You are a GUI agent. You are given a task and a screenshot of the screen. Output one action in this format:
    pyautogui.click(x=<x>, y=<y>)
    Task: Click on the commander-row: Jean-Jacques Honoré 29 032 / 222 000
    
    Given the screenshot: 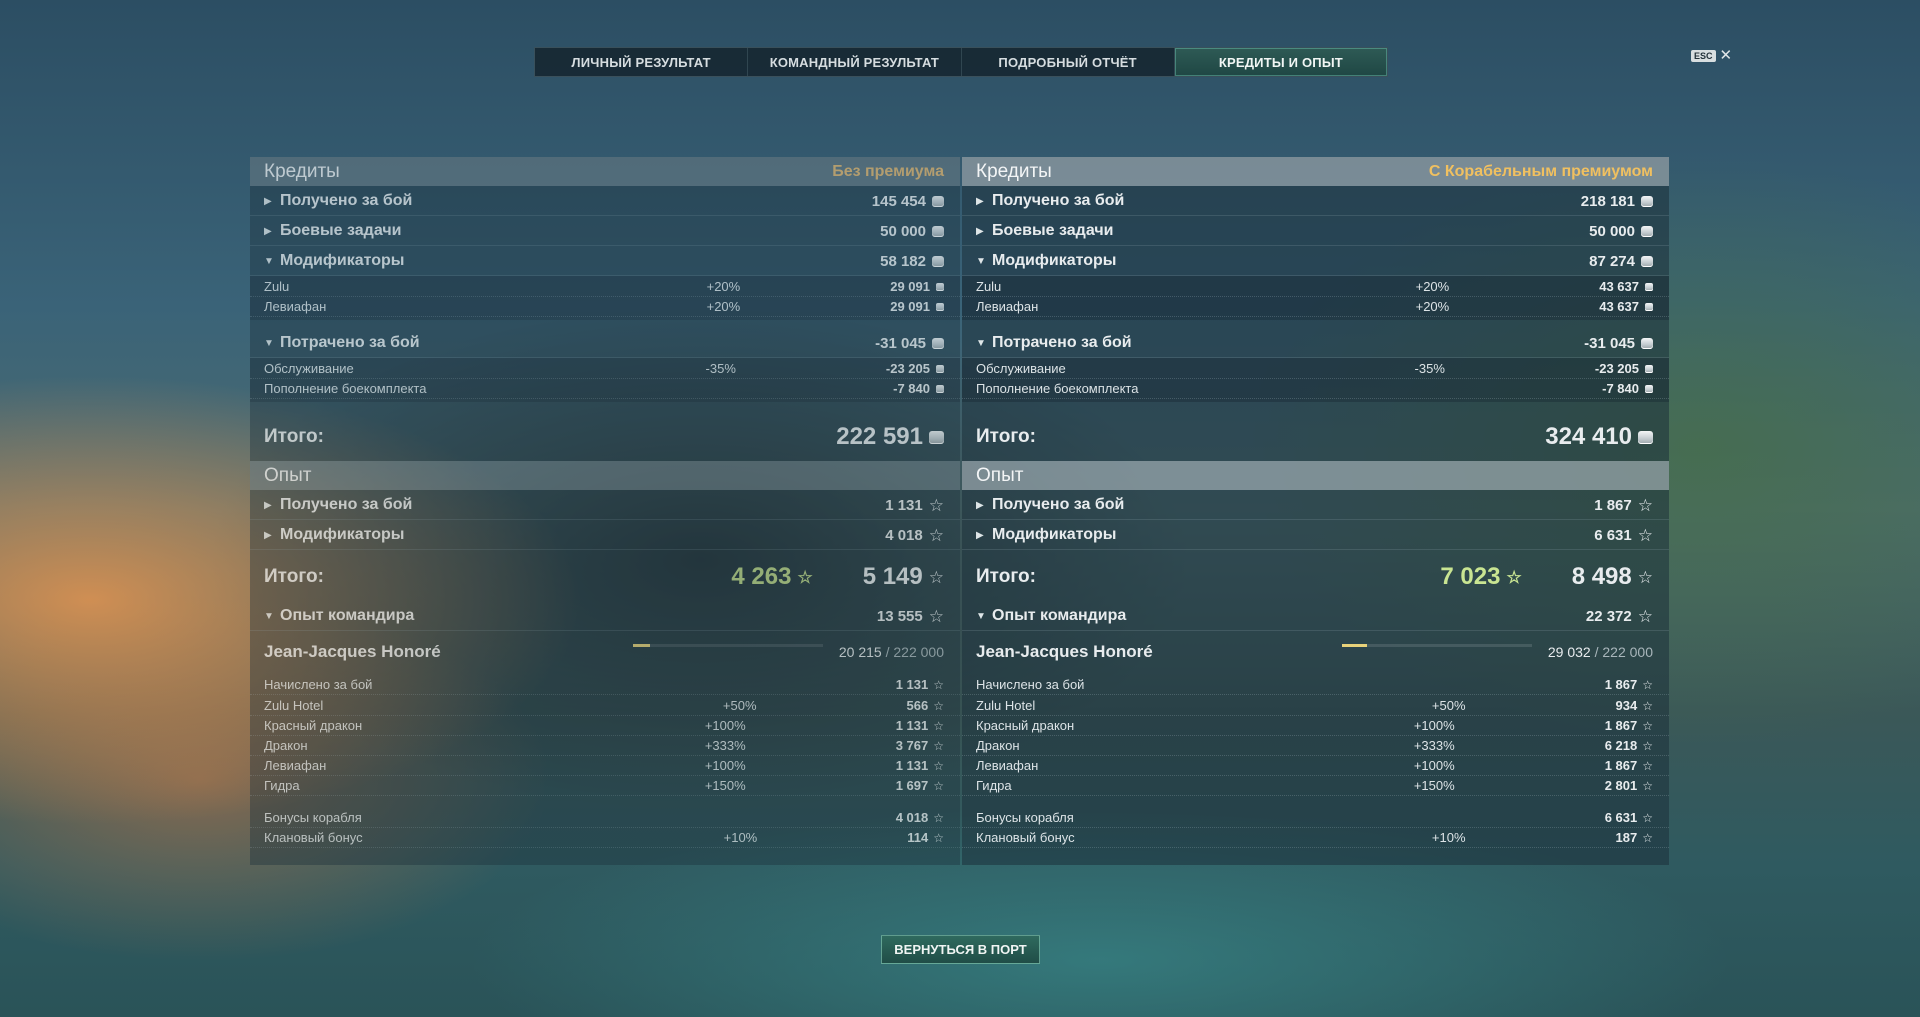 What is the action you would take?
    pyautogui.click(x=1315, y=652)
    